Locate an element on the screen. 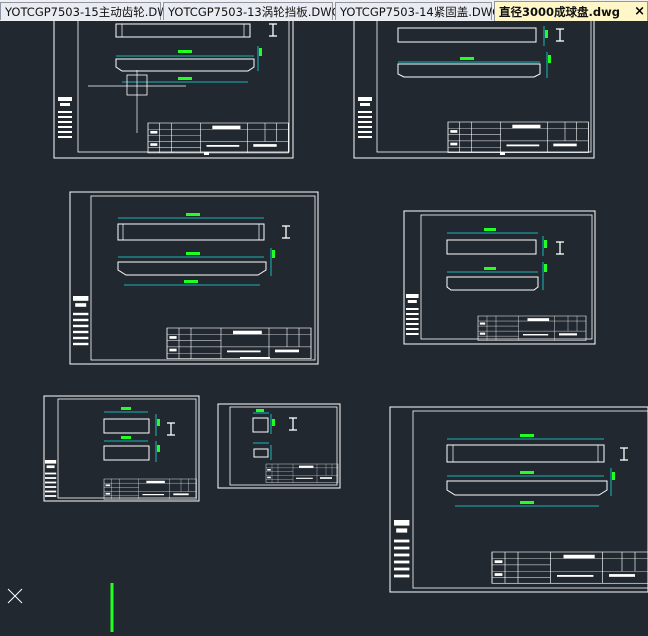 Image resolution: width=648 pixels, height=636 pixels. ucs-icon is located at coordinates (15, 596).